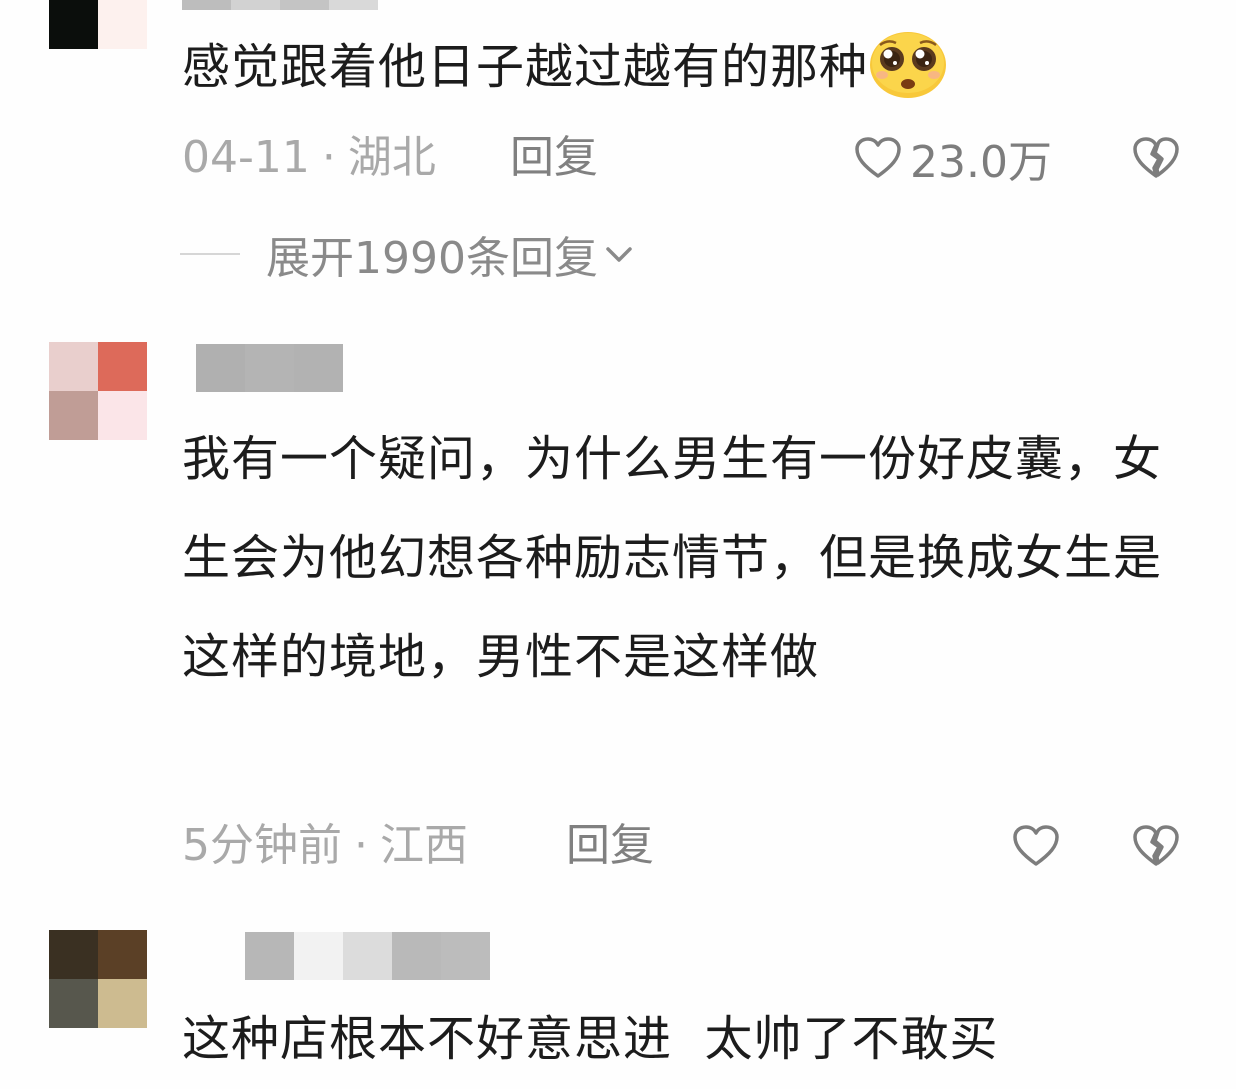 The height and width of the screenshot is (1089, 1236). Describe the element at coordinates (210, 254) in the screenshot. I see `expand-divider` at that location.